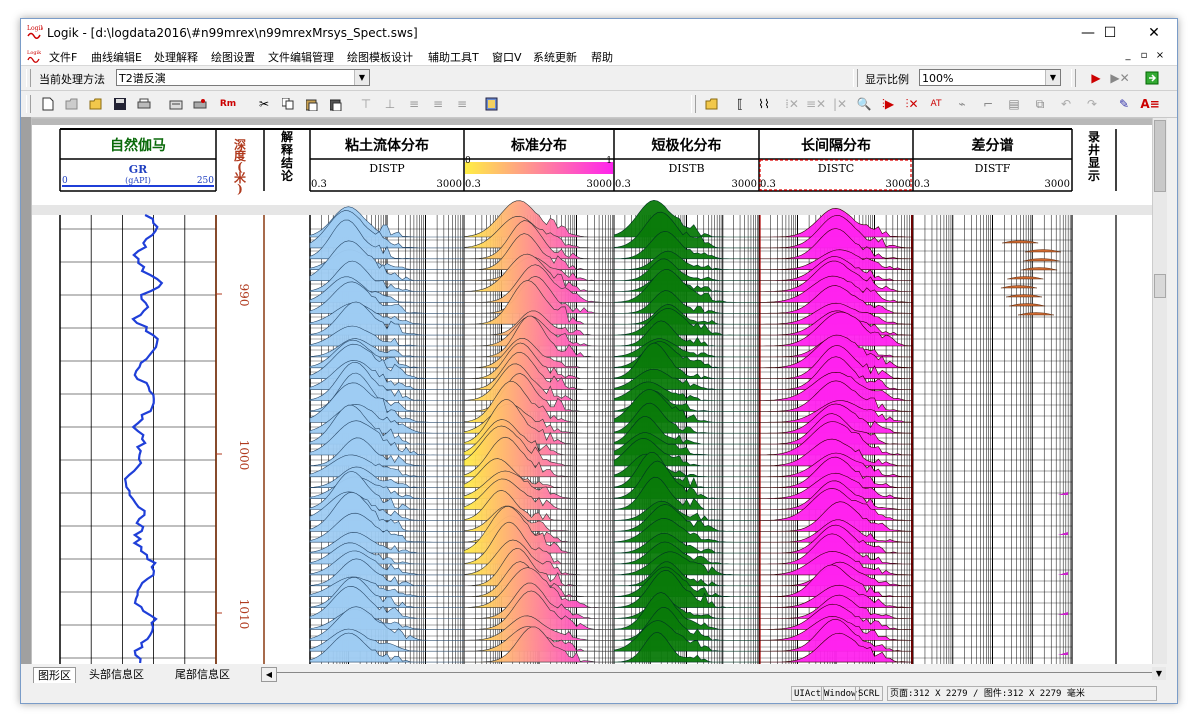  Describe the element at coordinates (1159, 673) in the screenshot. I see `scroll-down-button: ▼` at that location.